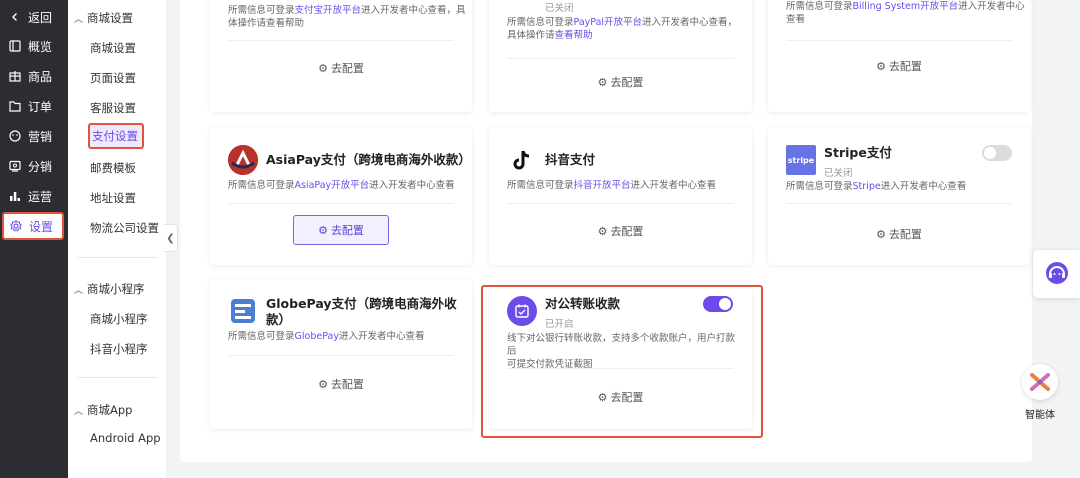  I want to click on nav-item-settings: 设置, so click(33, 226).